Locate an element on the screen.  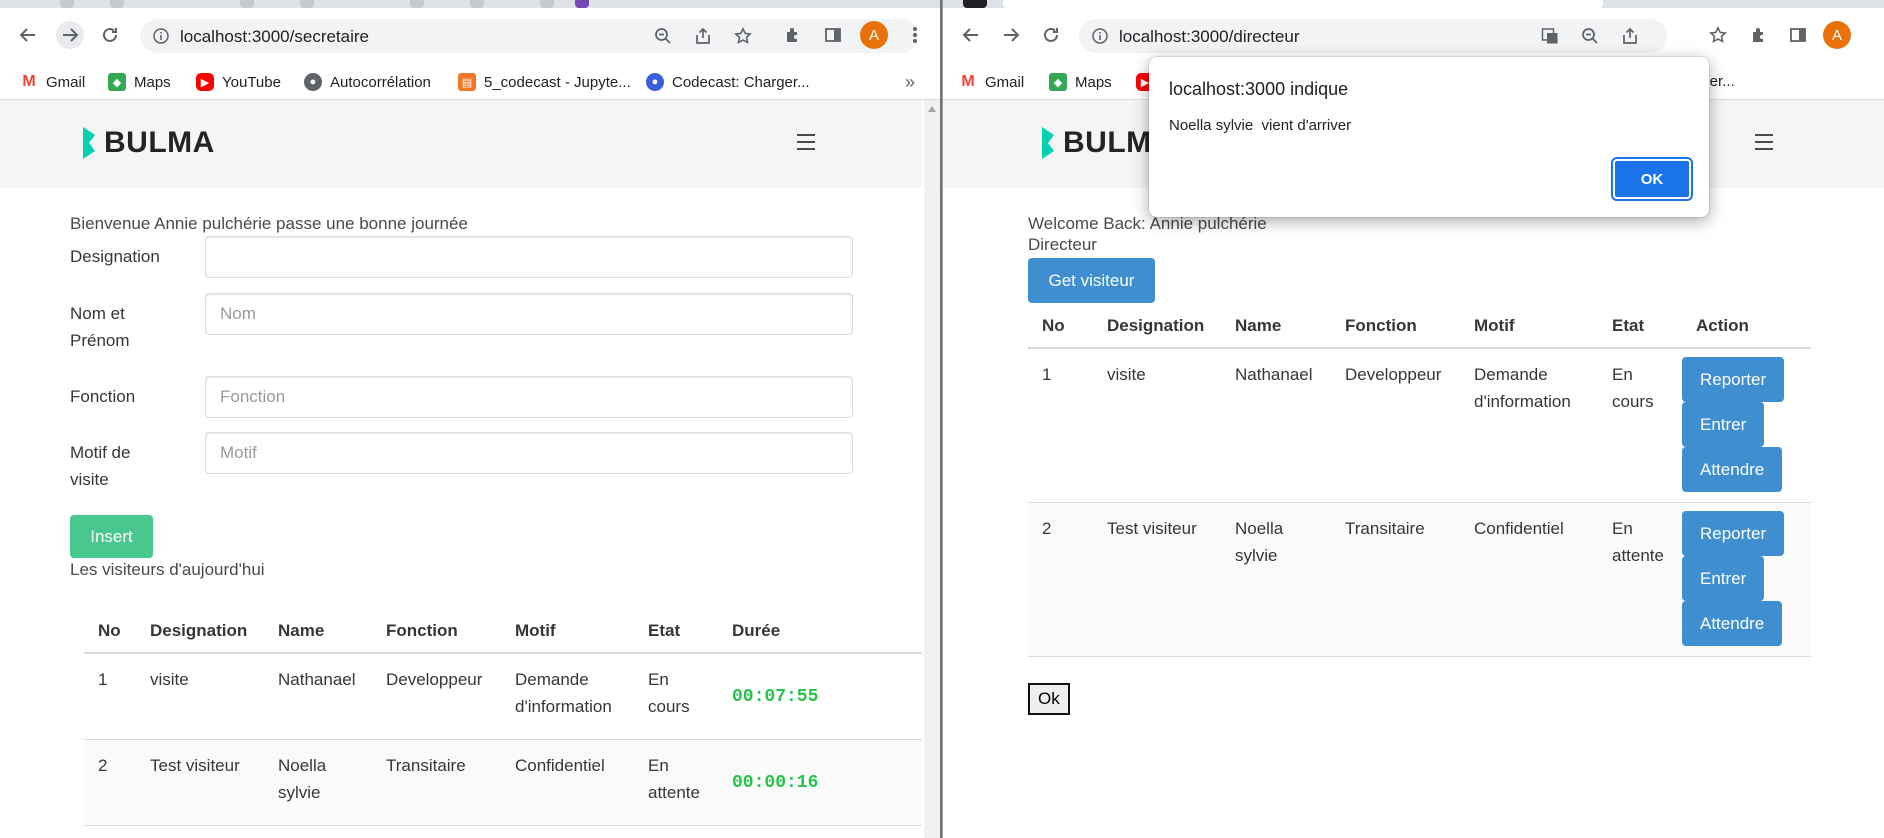
url-text: localhost:3000/secretaire is located at coordinates (274, 37).